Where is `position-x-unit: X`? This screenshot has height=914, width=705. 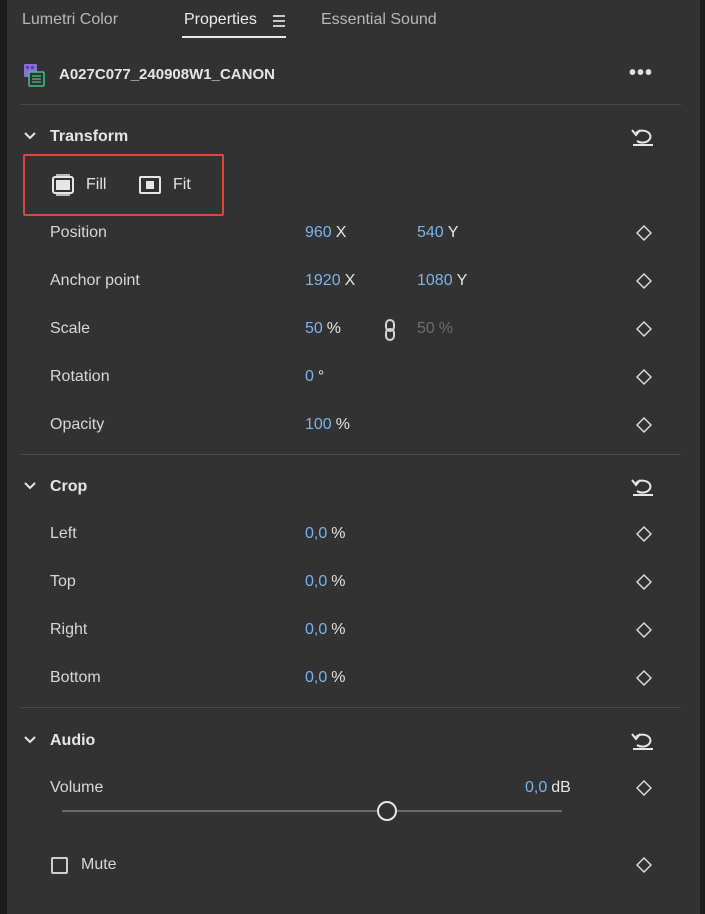 position-x-unit: X is located at coordinates (341, 232).